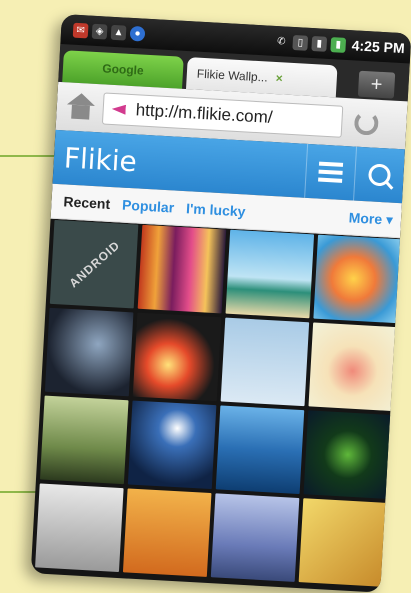 The height and width of the screenshot is (593, 411). I want to click on list-icon, so click(331, 172).